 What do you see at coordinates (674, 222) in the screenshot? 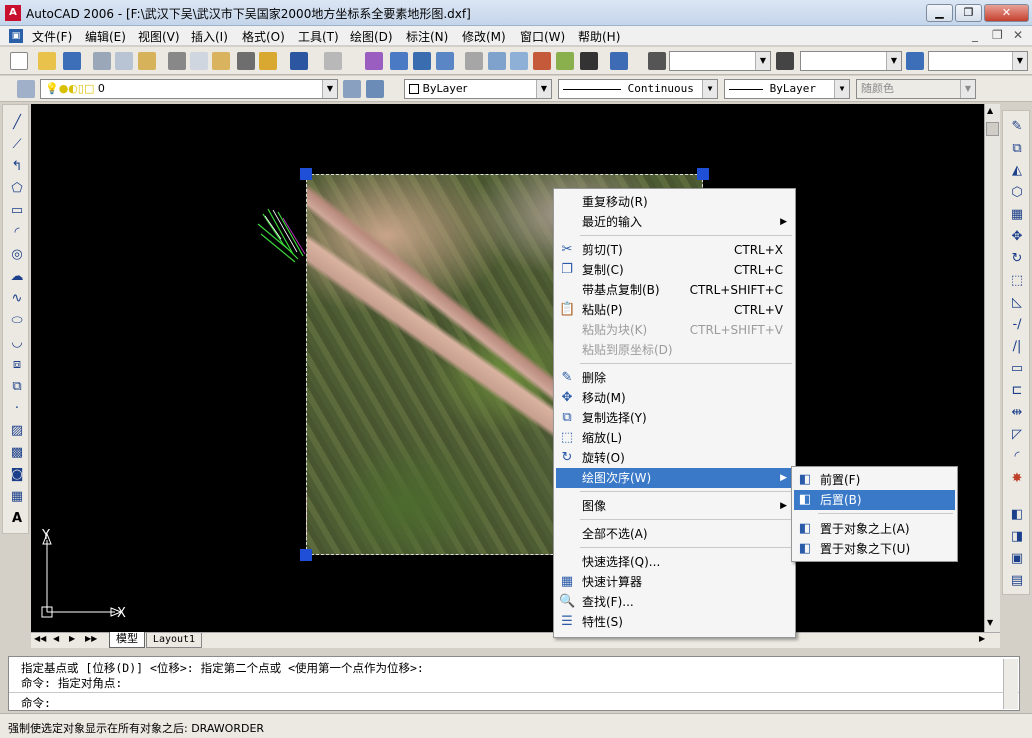
I see `context-menu-item: 最近的输入 ▶` at bounding box center [674, 222].